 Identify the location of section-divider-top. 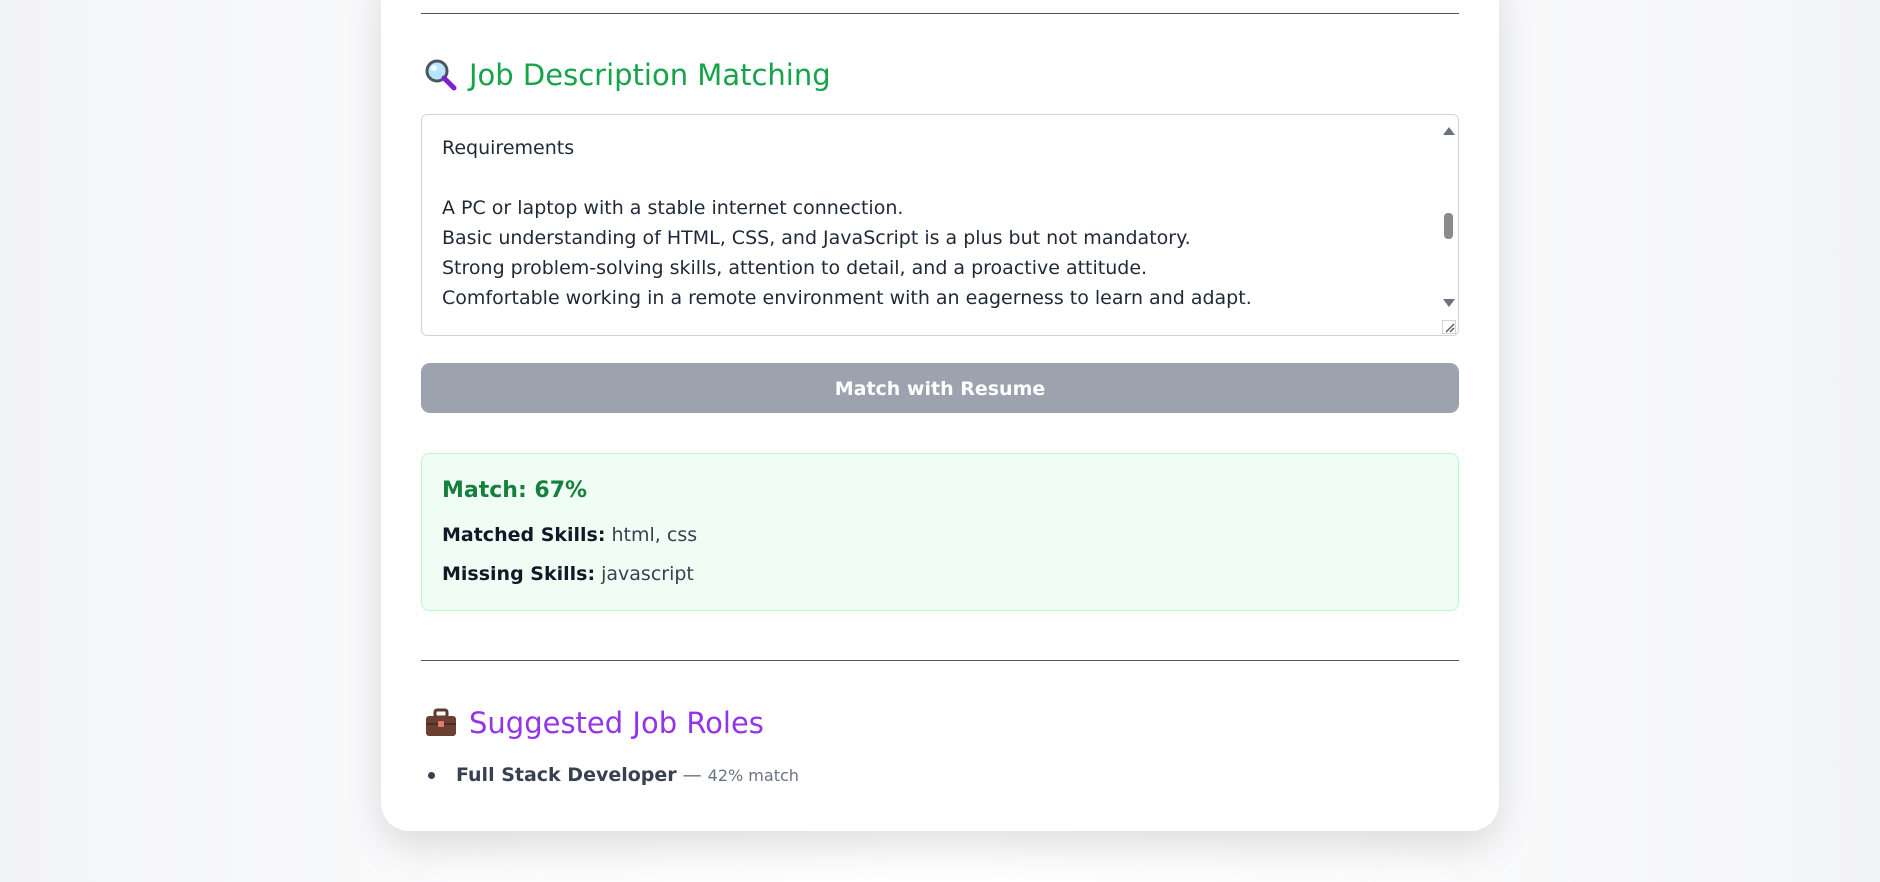
(940, 13).